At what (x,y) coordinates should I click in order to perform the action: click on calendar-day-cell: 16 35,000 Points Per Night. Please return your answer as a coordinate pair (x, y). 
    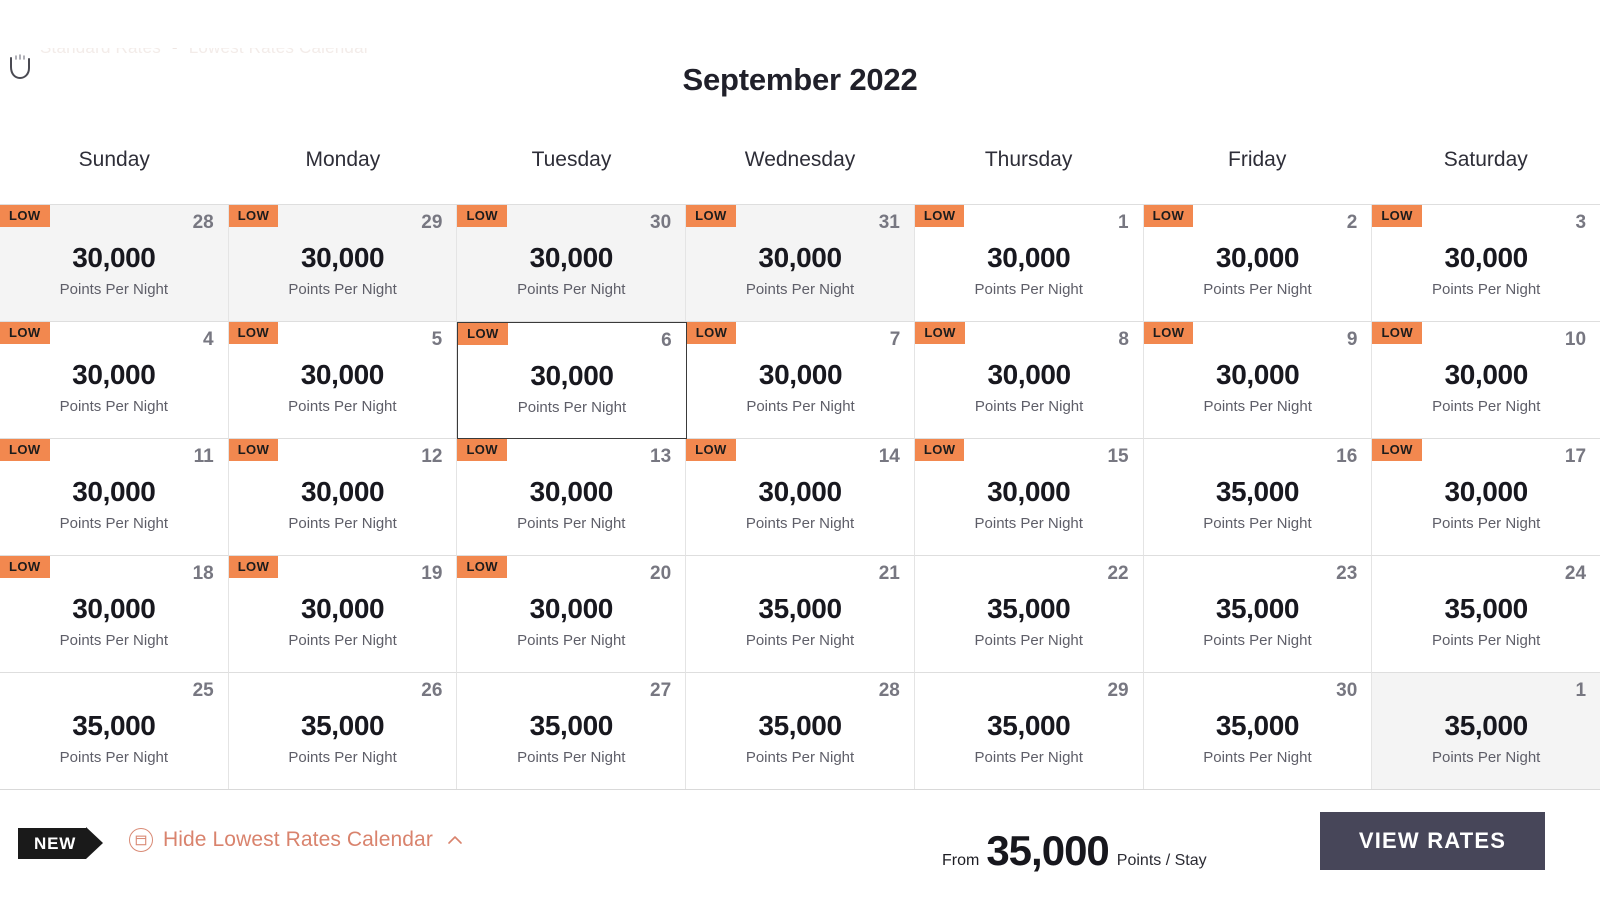
    Looking at the image, I should click on (1258, 497).